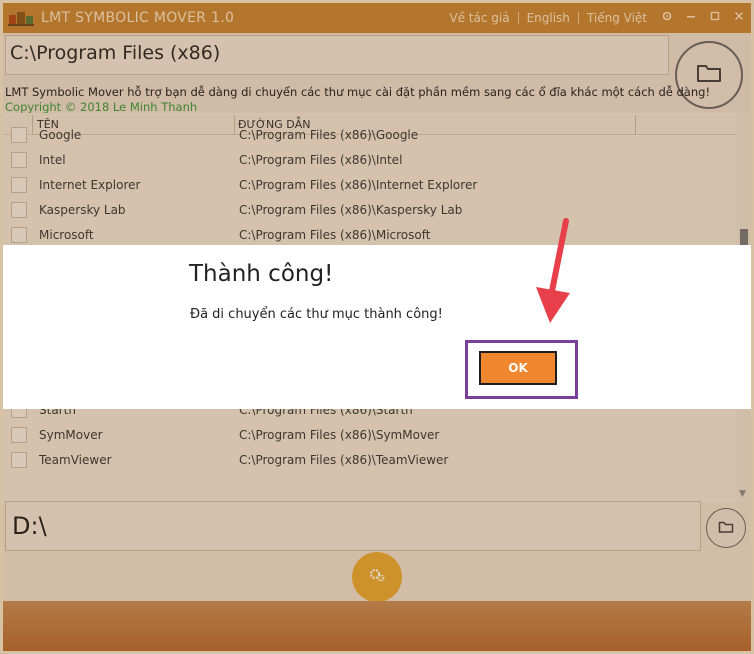 The height and width of the screenshot is (654, 754). Describe the element at coordinates (261, 274) in the screenshot. I see `dialog-title: Thành công!` at that location.